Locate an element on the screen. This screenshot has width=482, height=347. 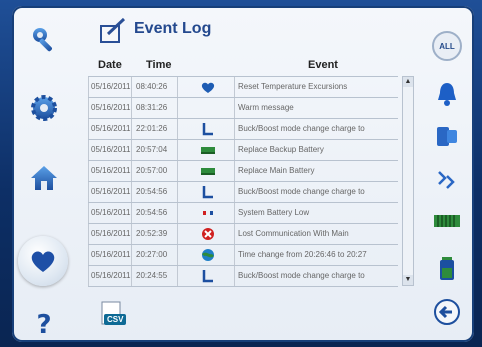
connection-icon is located at coordinates (446, 180).